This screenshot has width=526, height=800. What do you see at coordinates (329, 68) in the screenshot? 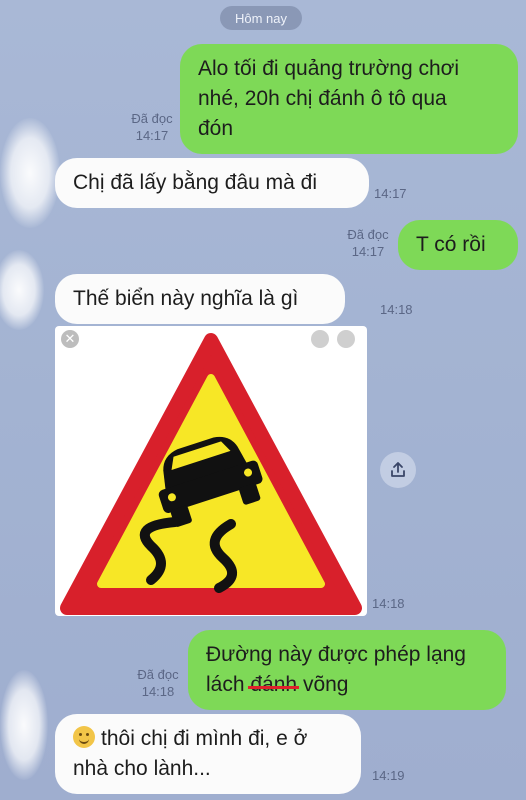
I see `message-text-line: Alo tối đi quảng trường chơi` at bounding box center [329, 68].